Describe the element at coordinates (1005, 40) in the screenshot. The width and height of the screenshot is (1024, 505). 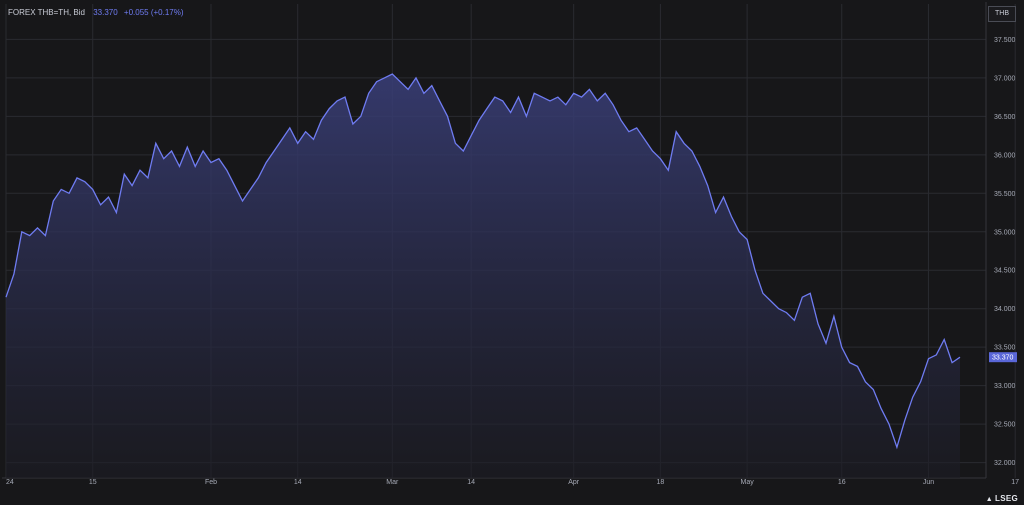
I see `y-tick-label: 37.500` at that location.